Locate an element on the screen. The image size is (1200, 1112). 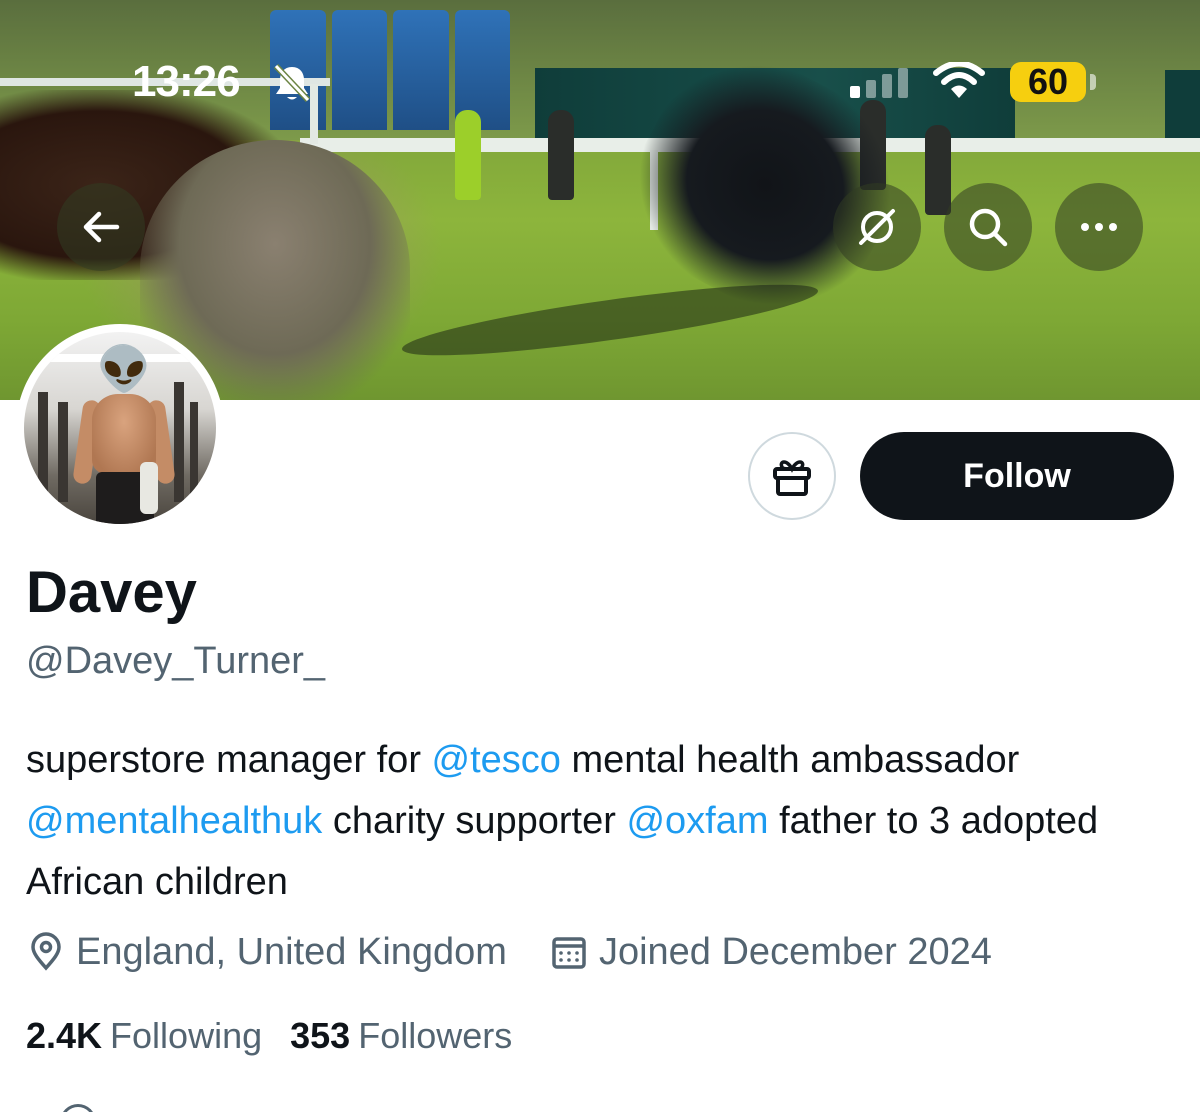
followers-count: 353 is located at coordinates (320, 1036).